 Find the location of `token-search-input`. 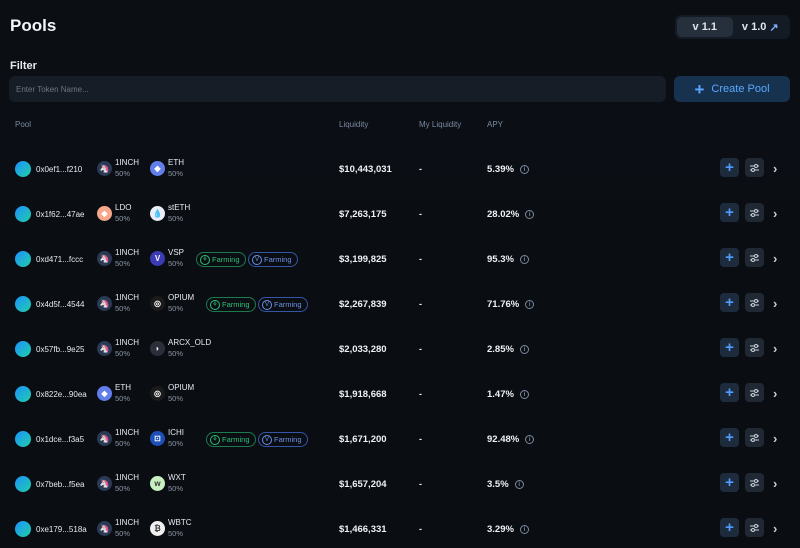

token-search-input is located at coordinates (337, 89).